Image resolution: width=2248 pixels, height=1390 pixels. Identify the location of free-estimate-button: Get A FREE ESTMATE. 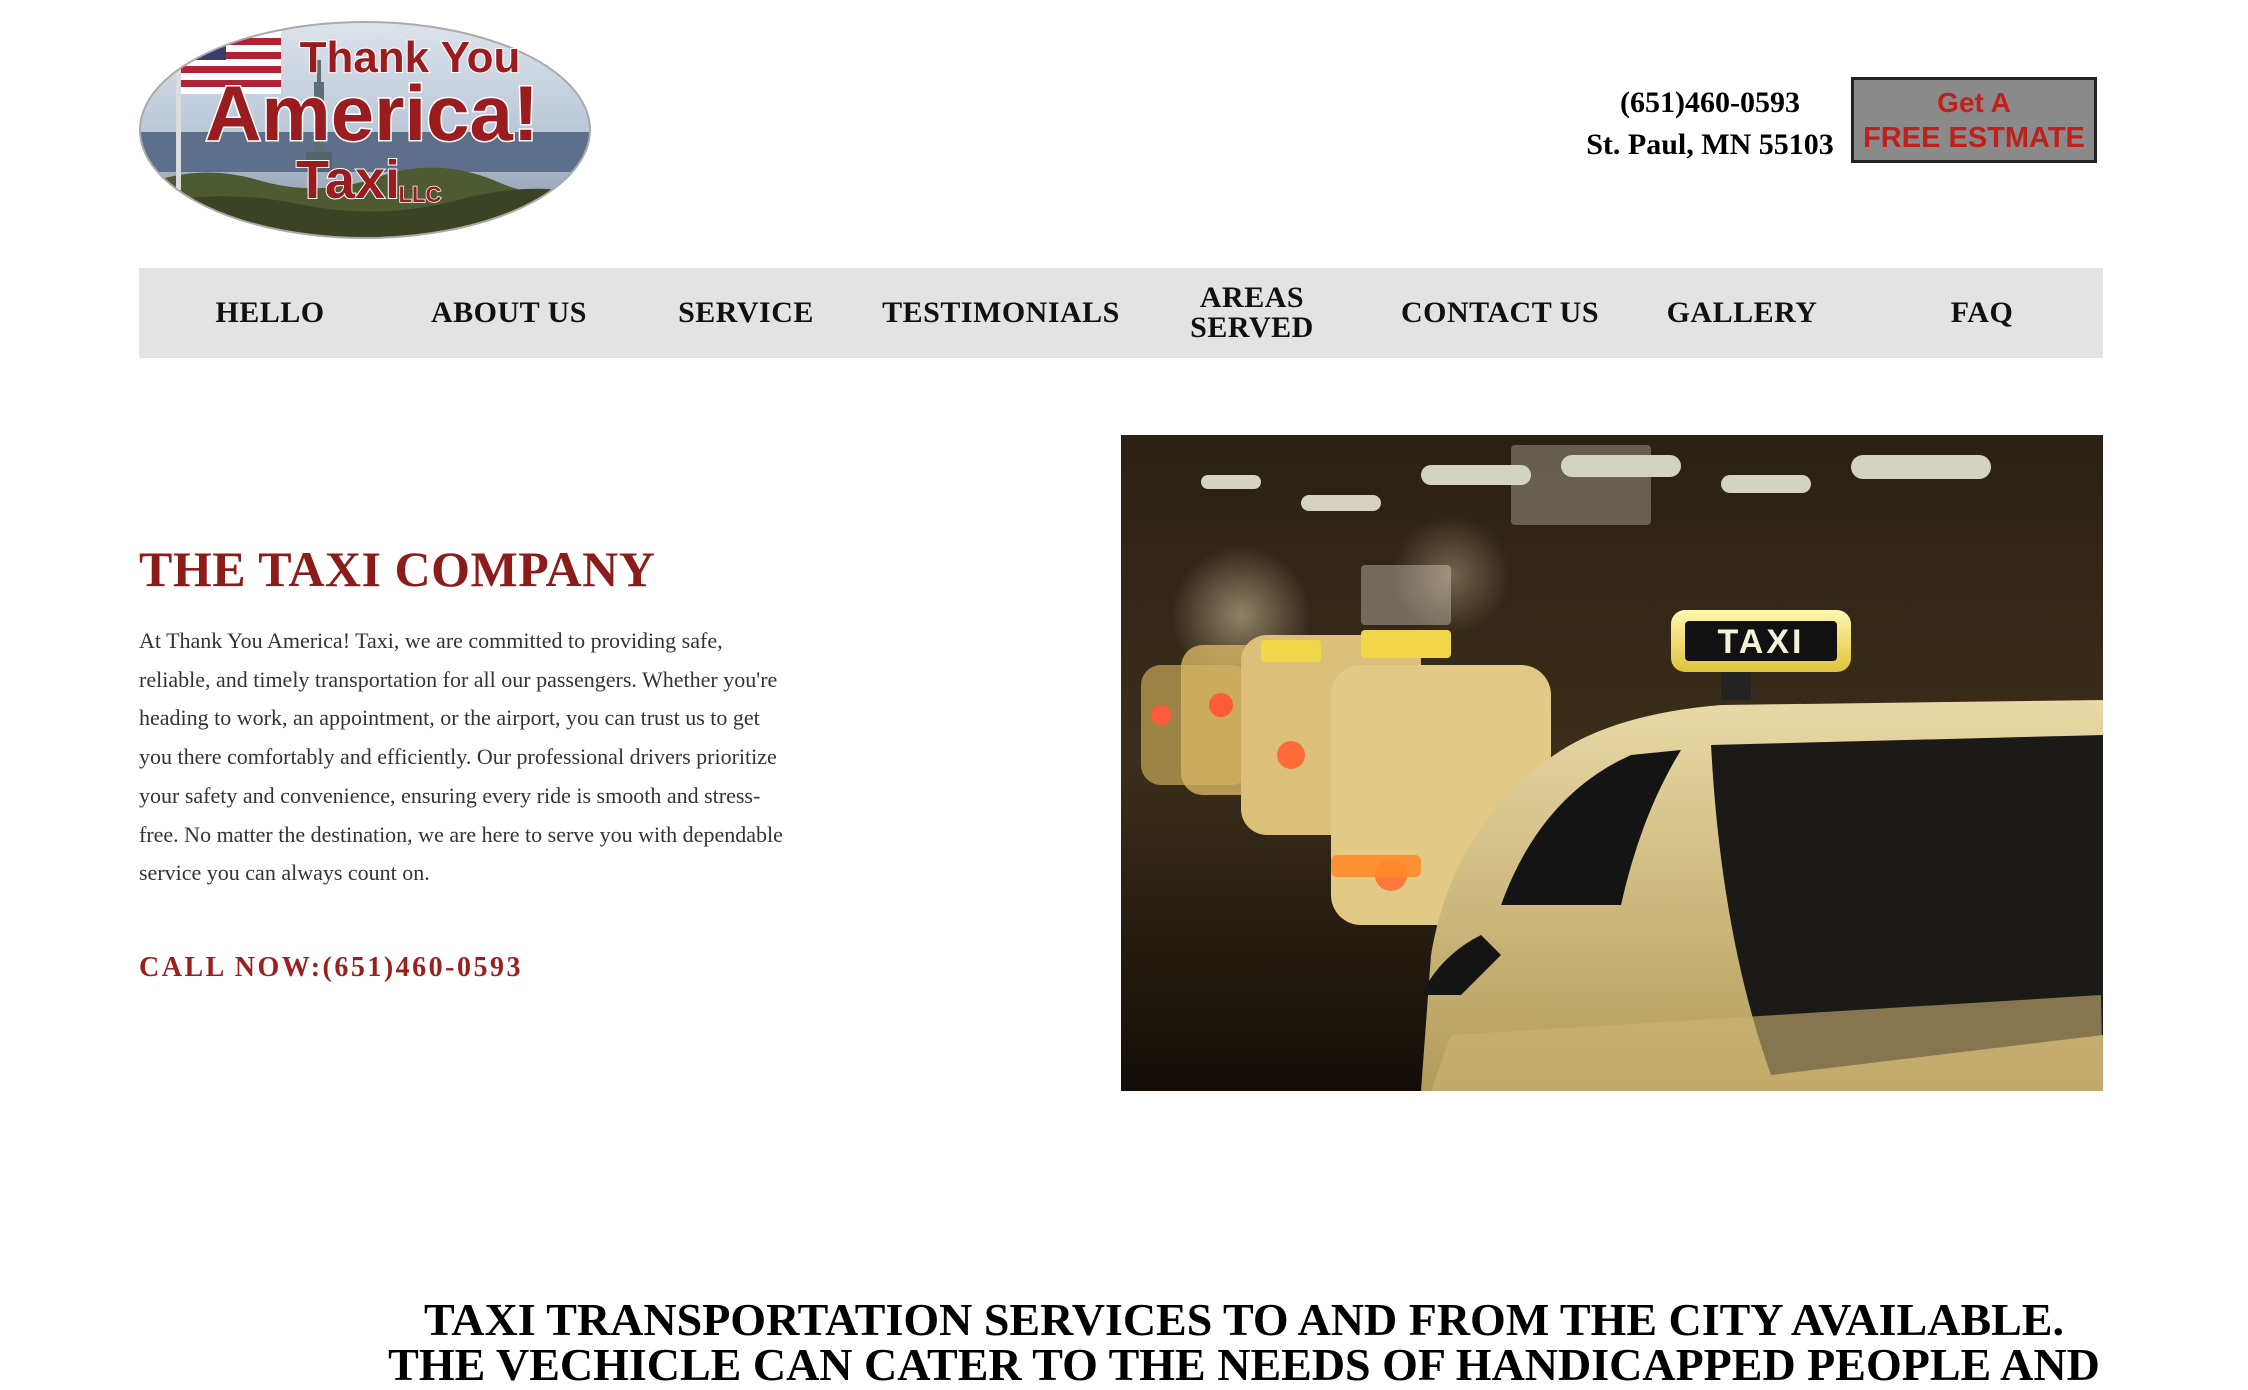
(1974, 120).